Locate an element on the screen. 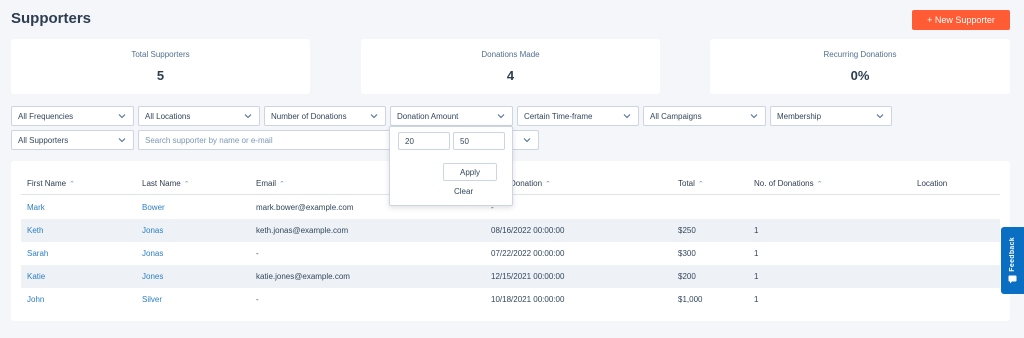  header-label: Location is located at coordinates (932, 183).